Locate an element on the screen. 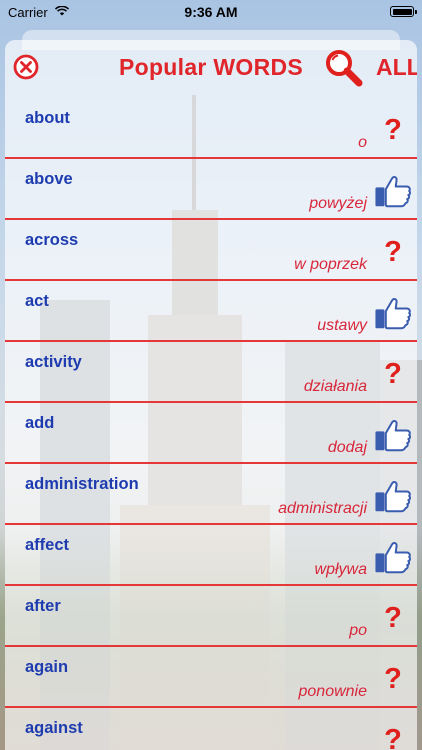 The image size is (422, 750). clock: 9:36 AM is located at coordinates (211, 12).